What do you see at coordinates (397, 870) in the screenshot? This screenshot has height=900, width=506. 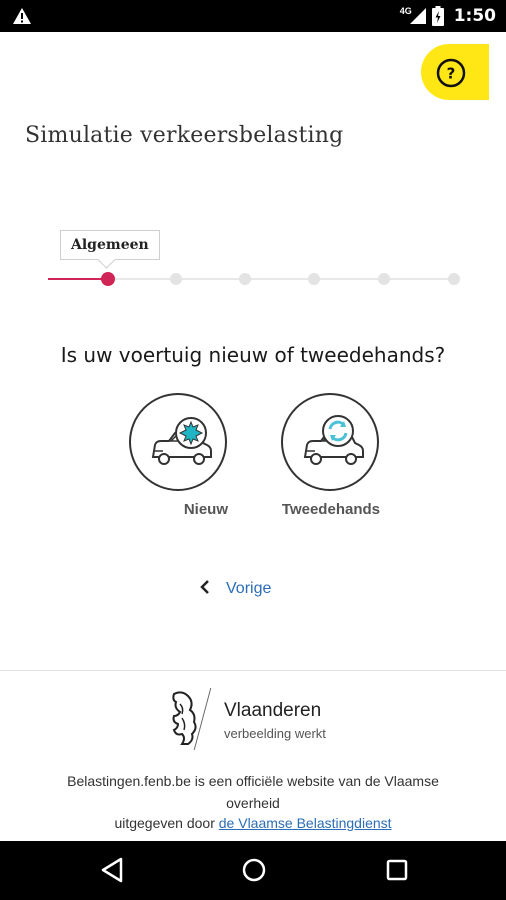 I see `recents-nav-icon` at bounding box center [397, 870].